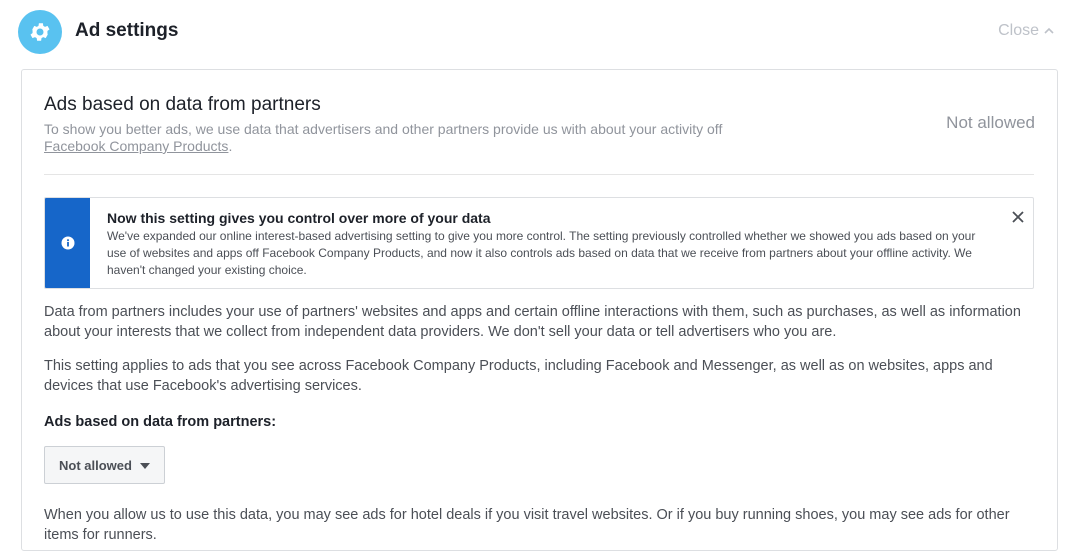  What do you see at coordinates (144, 465) in the screenshot?
I see `caret-down-icon` at bounding box center [144, 465].